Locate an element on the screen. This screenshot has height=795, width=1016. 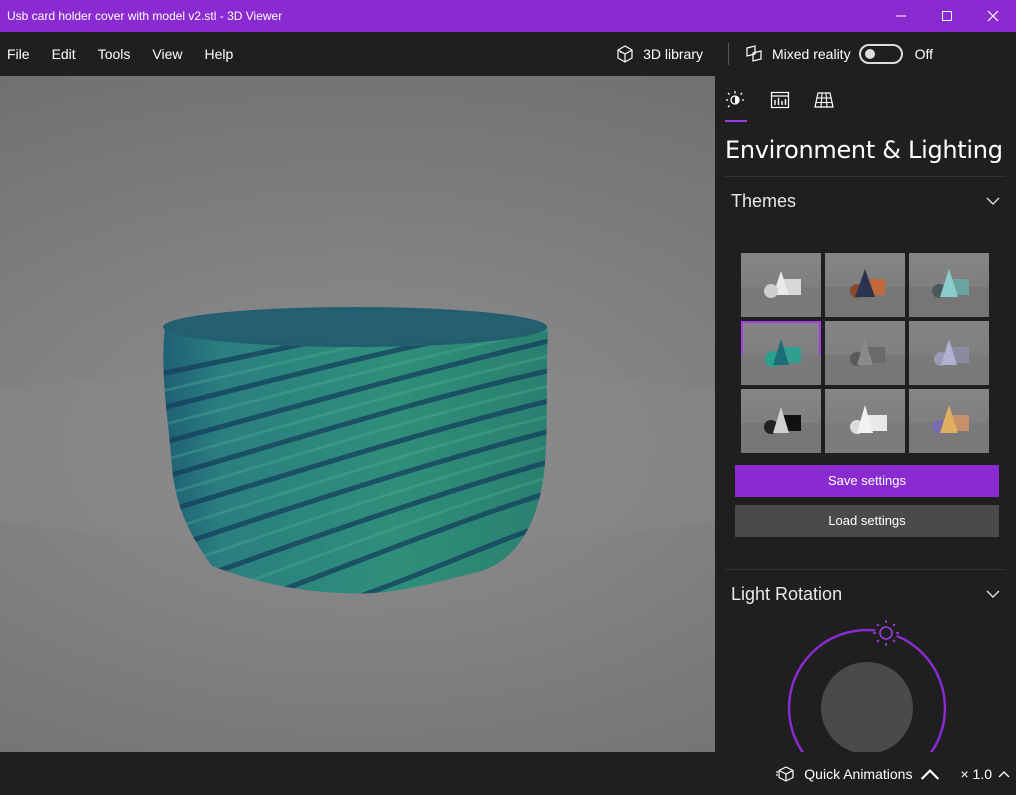
close-icon is located at coordinates (993, 16).